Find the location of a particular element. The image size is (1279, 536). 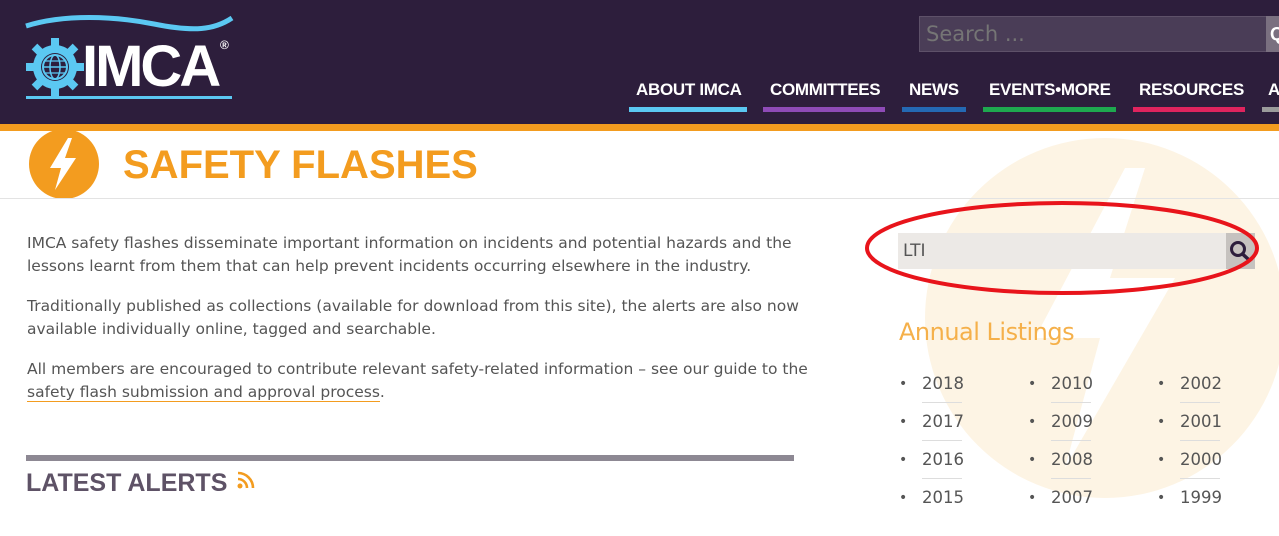

year-label: 2018 is located at coordinates (943, 383).